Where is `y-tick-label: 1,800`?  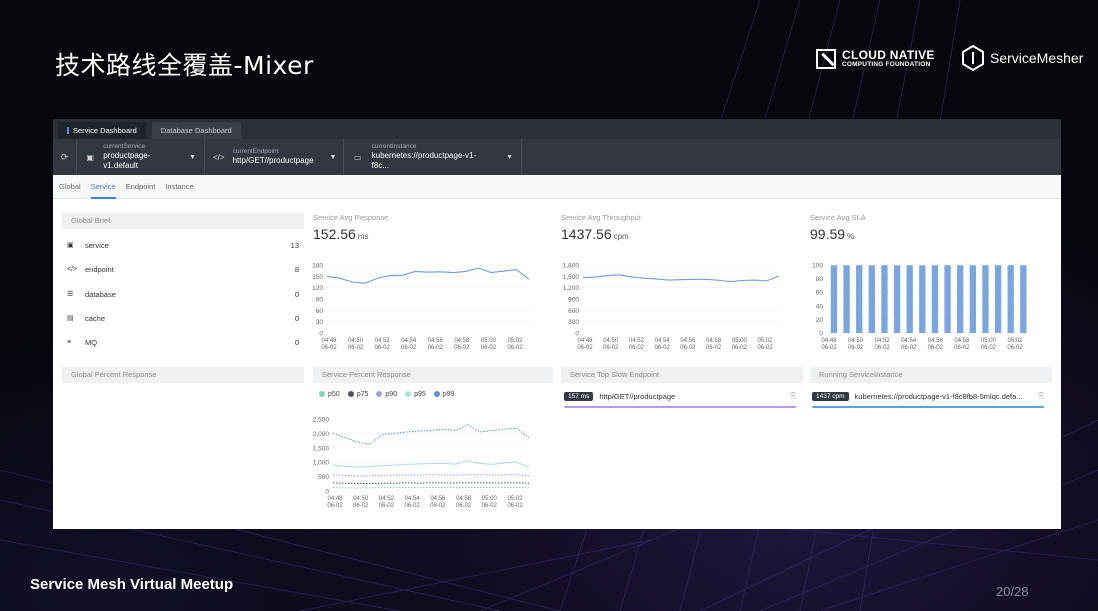 y-tick-label: 1,800 is located at coordinates (571, 266).